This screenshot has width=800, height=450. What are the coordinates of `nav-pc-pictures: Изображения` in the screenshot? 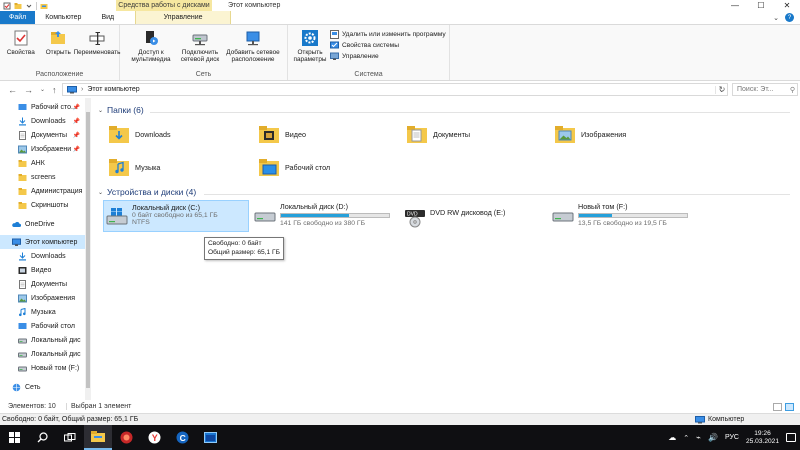 It's located at (51, 298).